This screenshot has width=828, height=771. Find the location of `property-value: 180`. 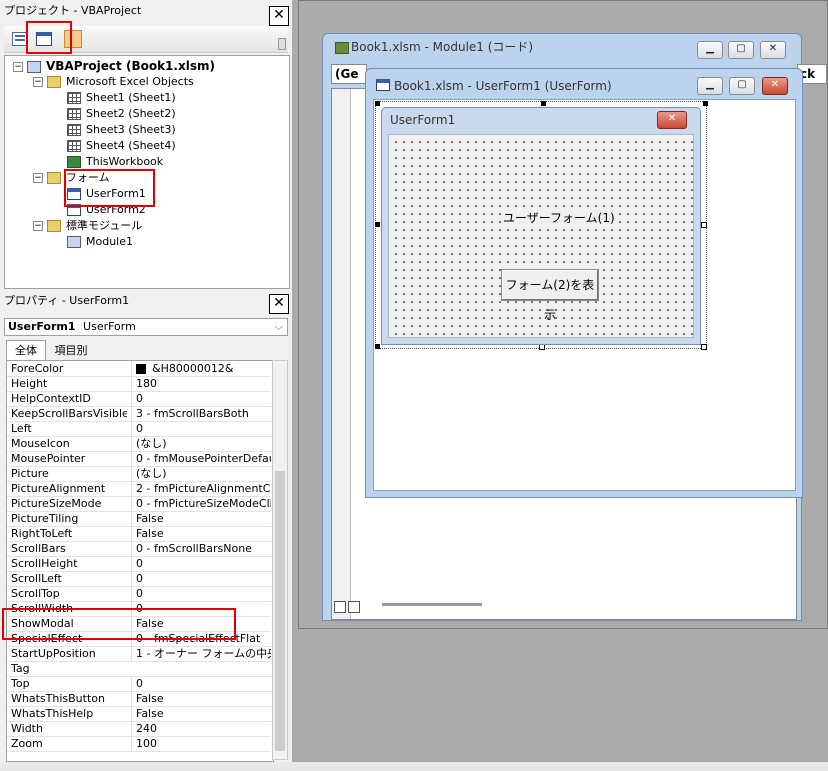

property-value: 180 is located at coordinates (201, 383).